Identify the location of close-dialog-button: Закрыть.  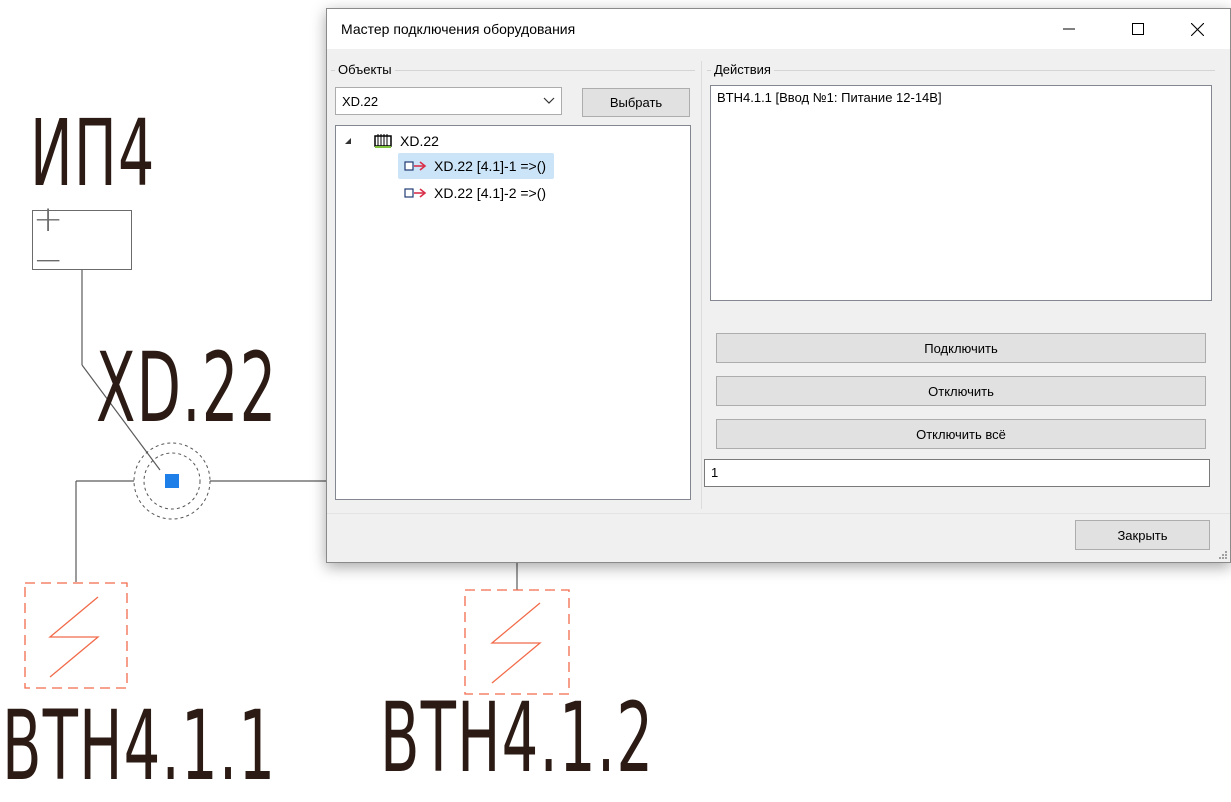
(1142, 535).